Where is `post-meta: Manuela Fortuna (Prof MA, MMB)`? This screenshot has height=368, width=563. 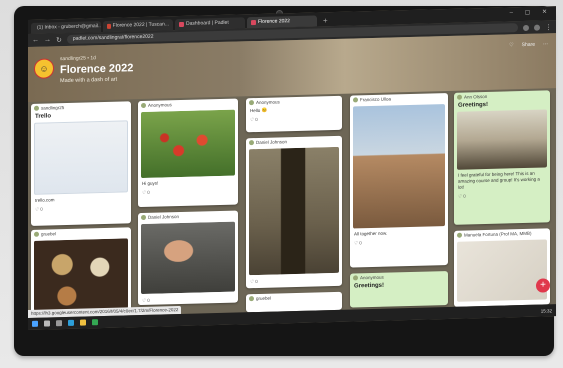 post-meta: Manuela Fortuna (Prof MA, MMB) is located at coordinates (502, 234).